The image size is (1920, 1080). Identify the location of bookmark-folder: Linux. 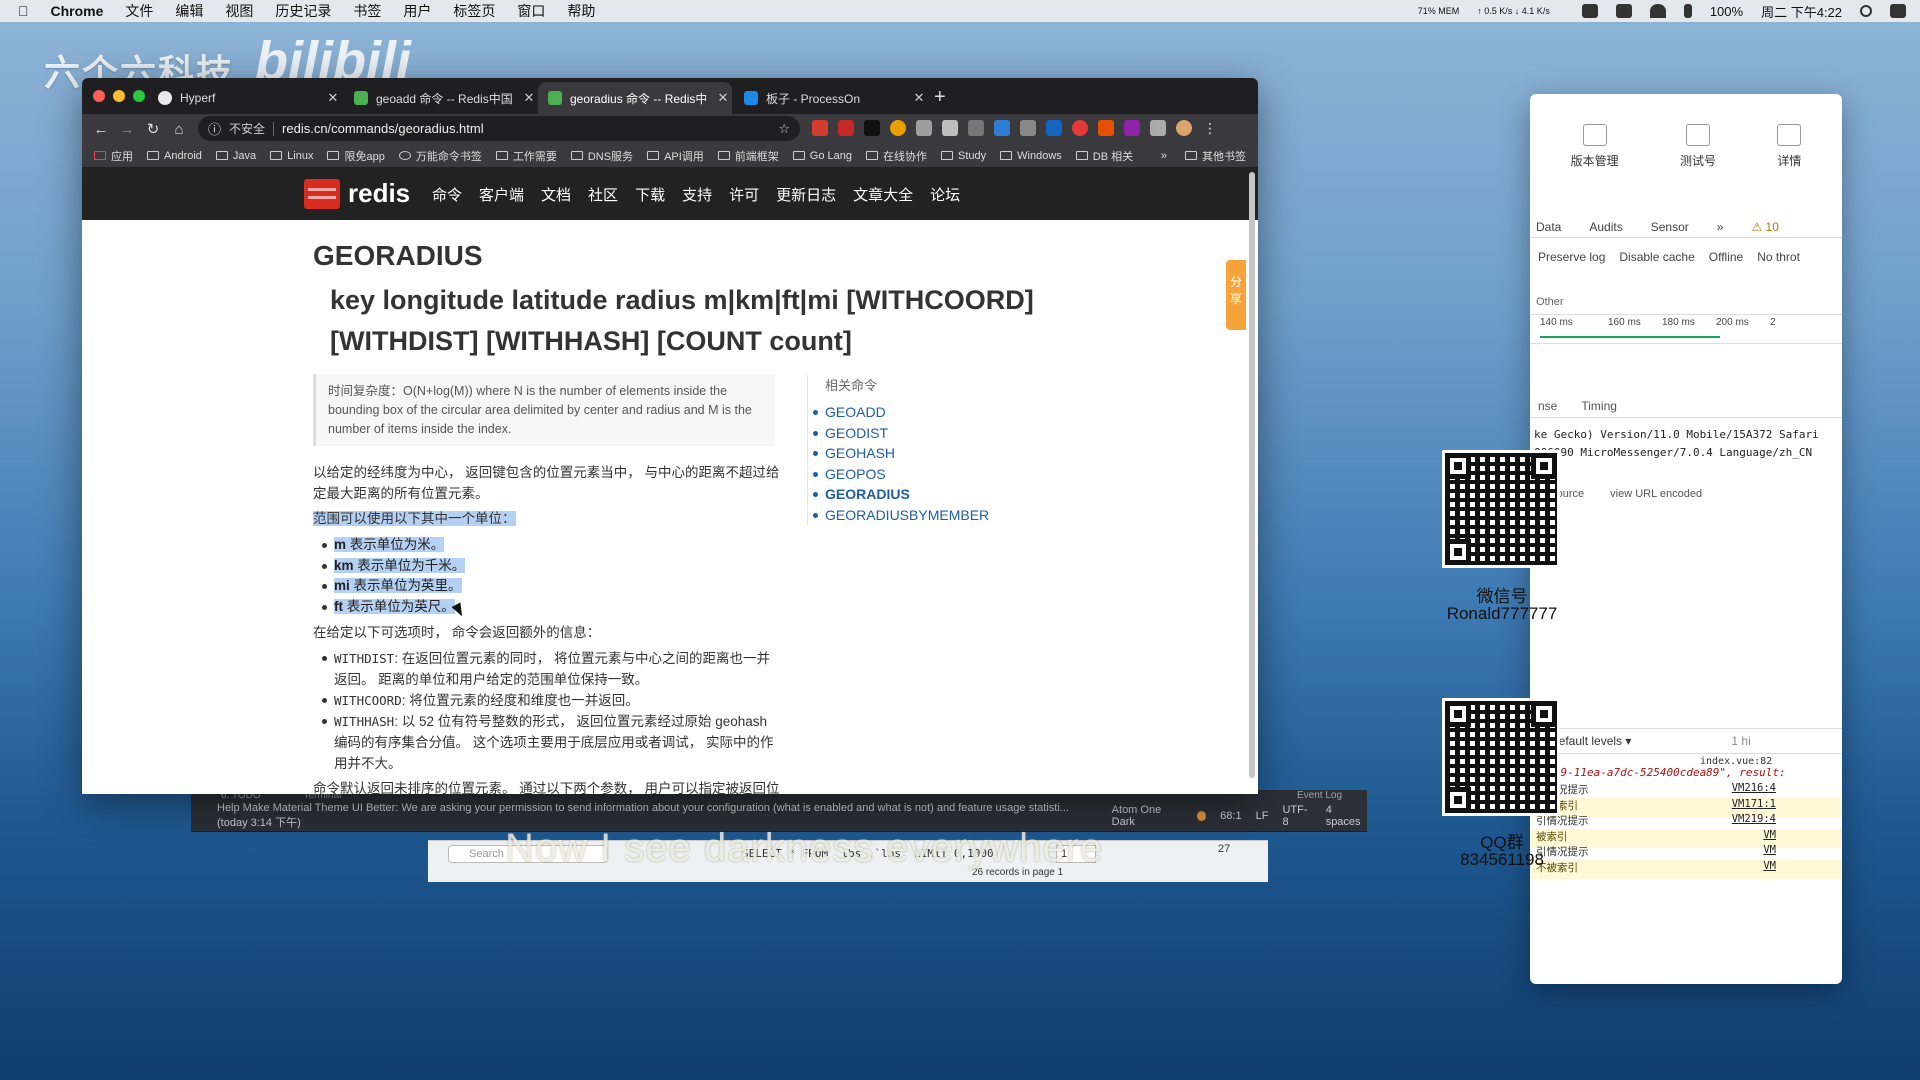
(291, 156).